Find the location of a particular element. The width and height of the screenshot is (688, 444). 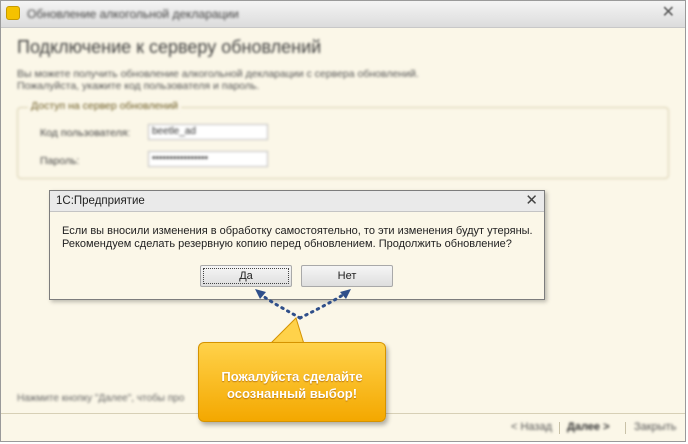

arrowhead-no is located at coordinates (345, 294).